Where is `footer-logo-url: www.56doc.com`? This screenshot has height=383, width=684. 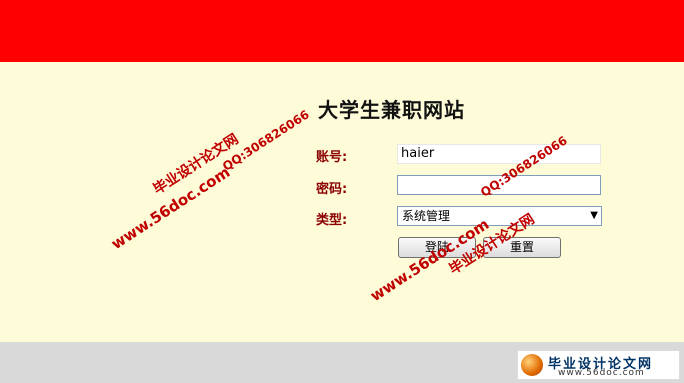 footer-logo-url: www.56doc.com is located at coordinates (601, 373).